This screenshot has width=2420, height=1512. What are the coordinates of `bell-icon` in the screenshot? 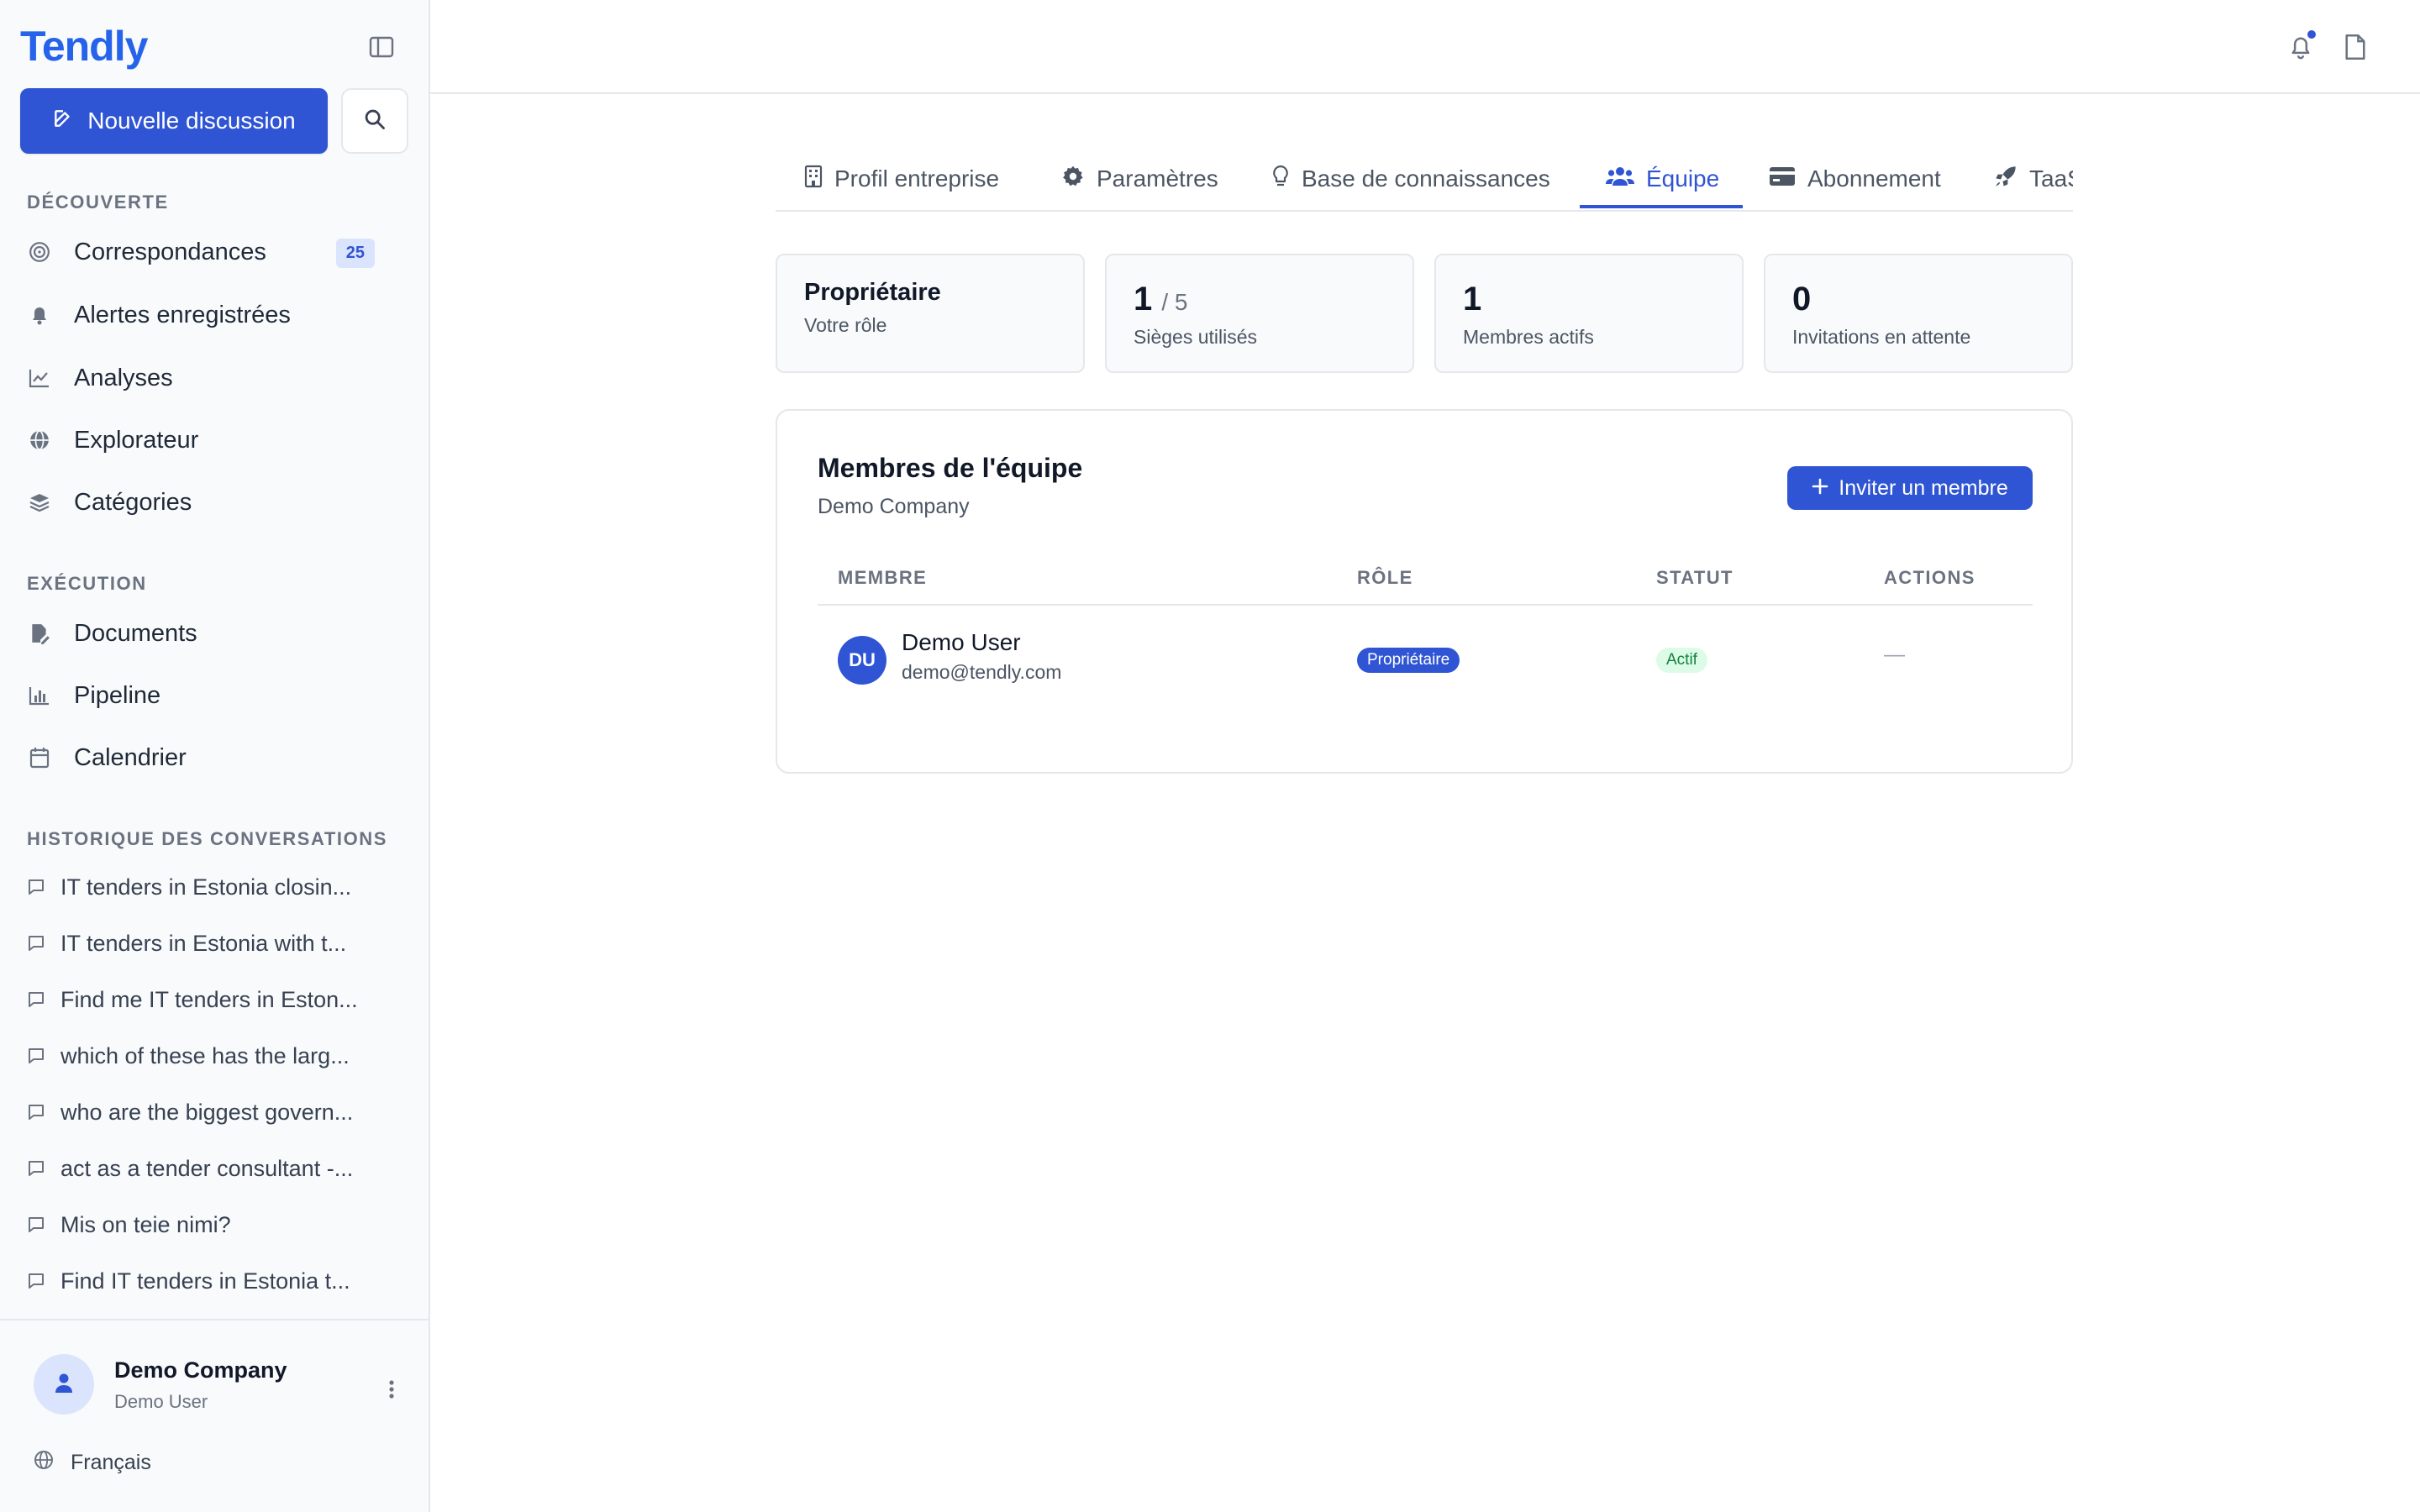 It's located at (39, 315).